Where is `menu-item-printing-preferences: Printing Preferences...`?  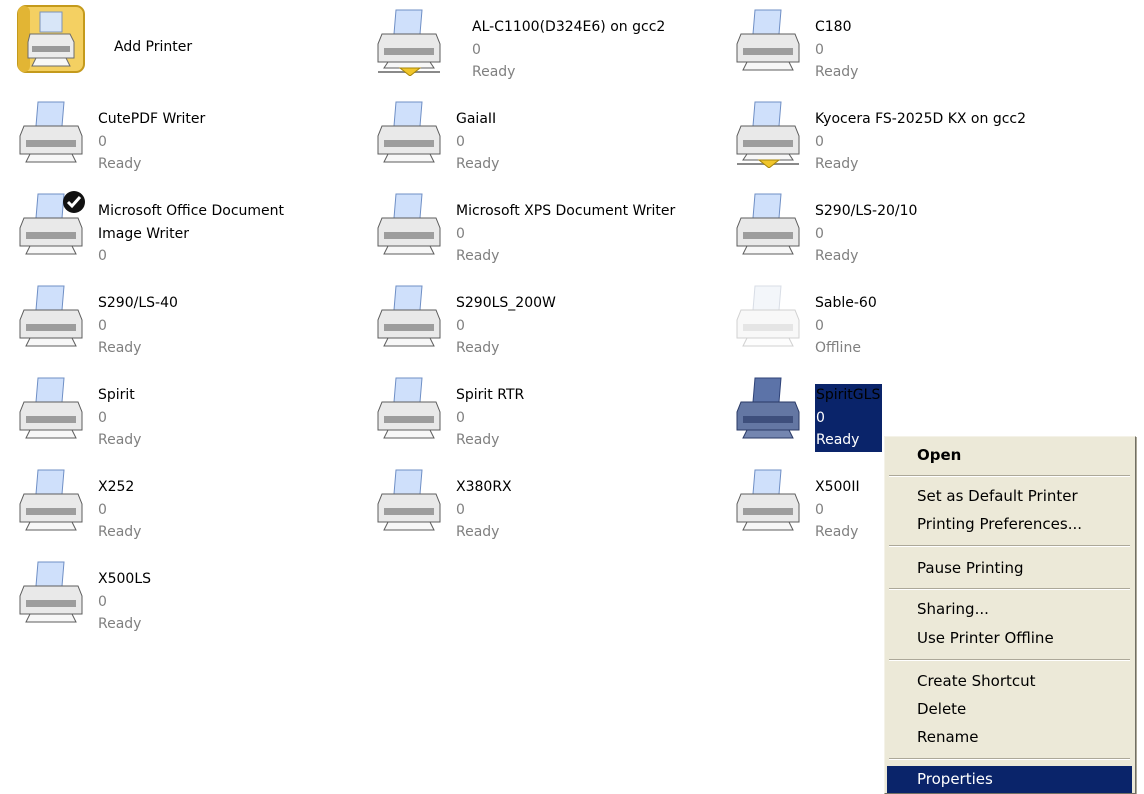
menu-item-printing-preferences: Printing Preferences... is located at coordinates (1009, 524).